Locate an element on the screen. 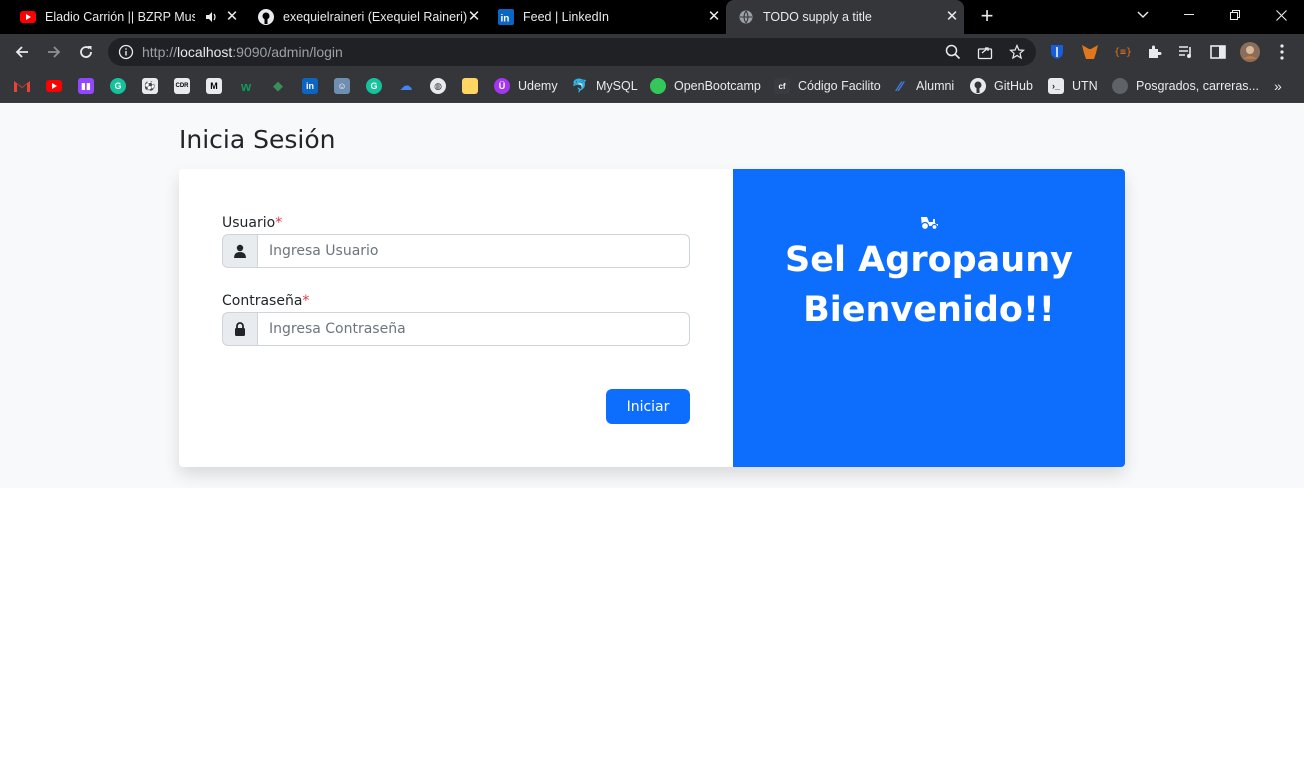 Image resolution: width=1304 pixels, height=768 pixels. username-label: Usuario* is located at coordinates (252, 223).